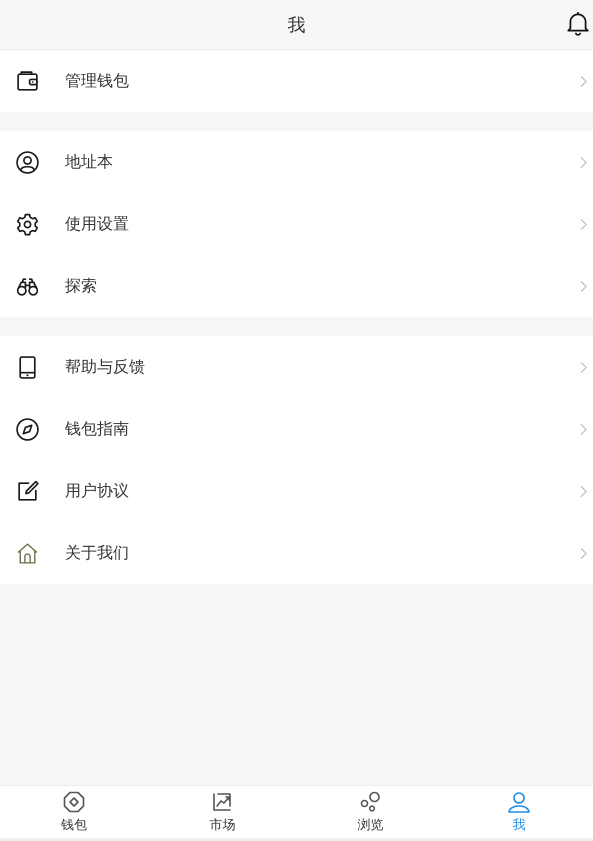 This screenshot has width=593, height=841. What do you see at coordinates (81, 286) in the screenshot?
I see `menu-label: 探索` at bounding box center [81, 286].